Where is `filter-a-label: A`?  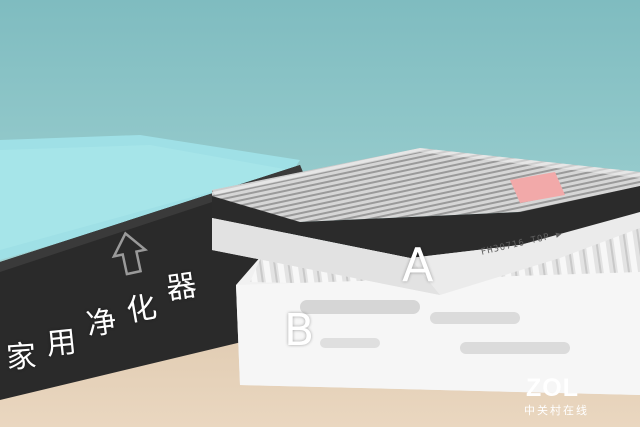 filter-a-label: A is located at coordinates (418, 265).